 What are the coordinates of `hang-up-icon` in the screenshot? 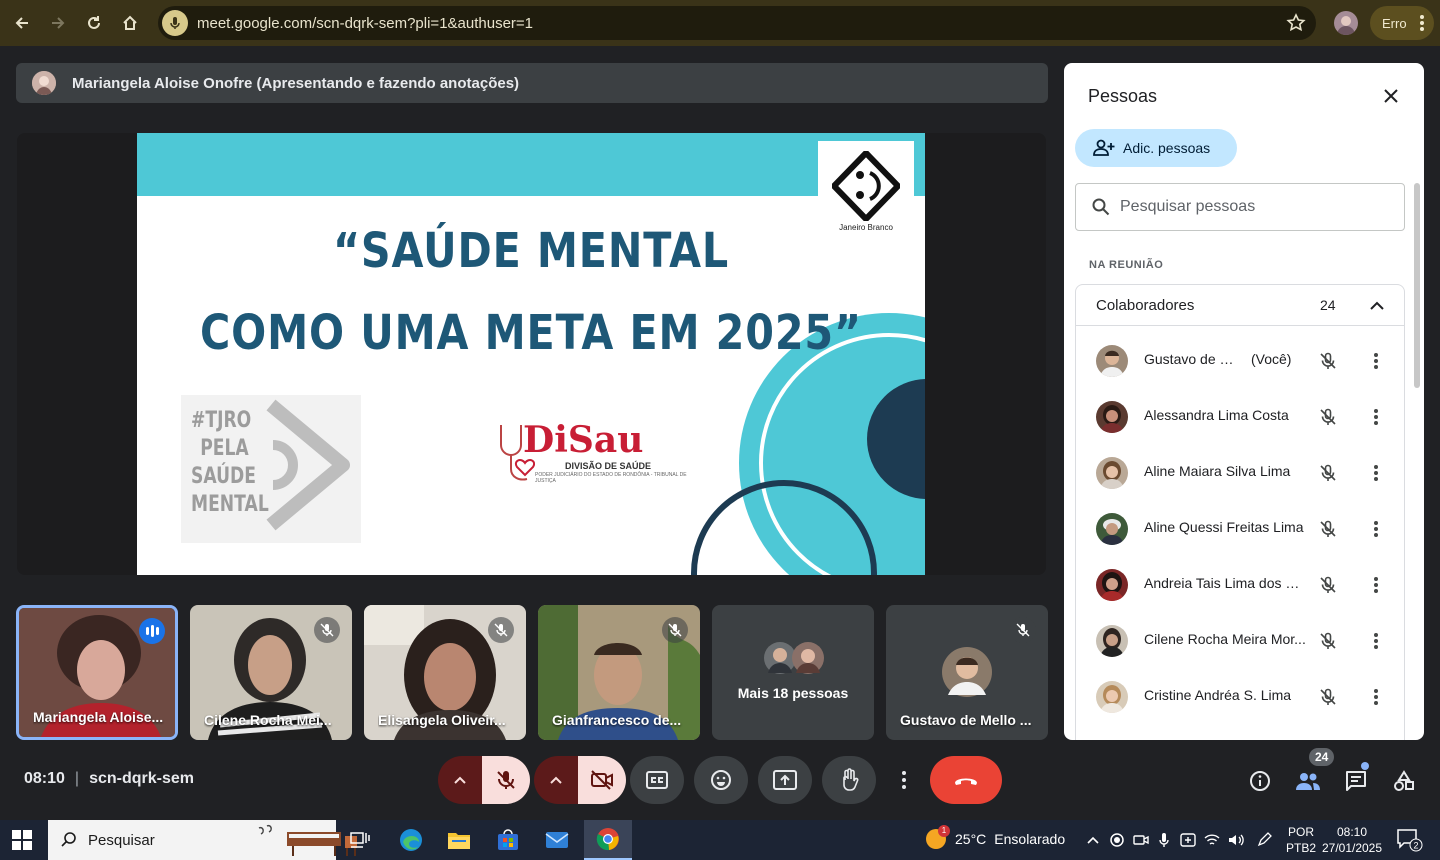 It's located at (966, 781).